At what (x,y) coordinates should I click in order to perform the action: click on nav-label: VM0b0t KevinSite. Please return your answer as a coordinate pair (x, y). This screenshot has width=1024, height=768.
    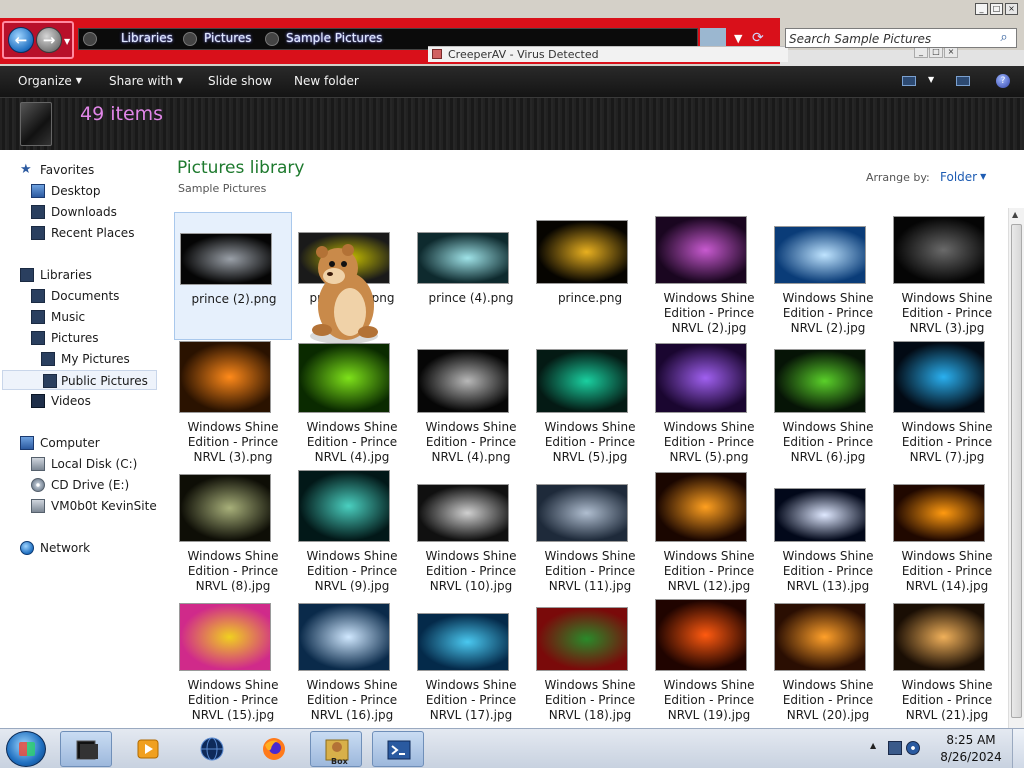
    Looking at the image, I should click on (104, 506).